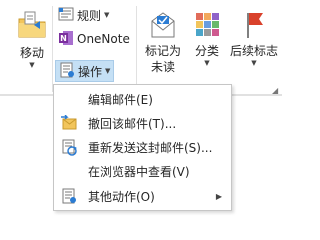  I want to click on flag-icon, so click(254, 26).